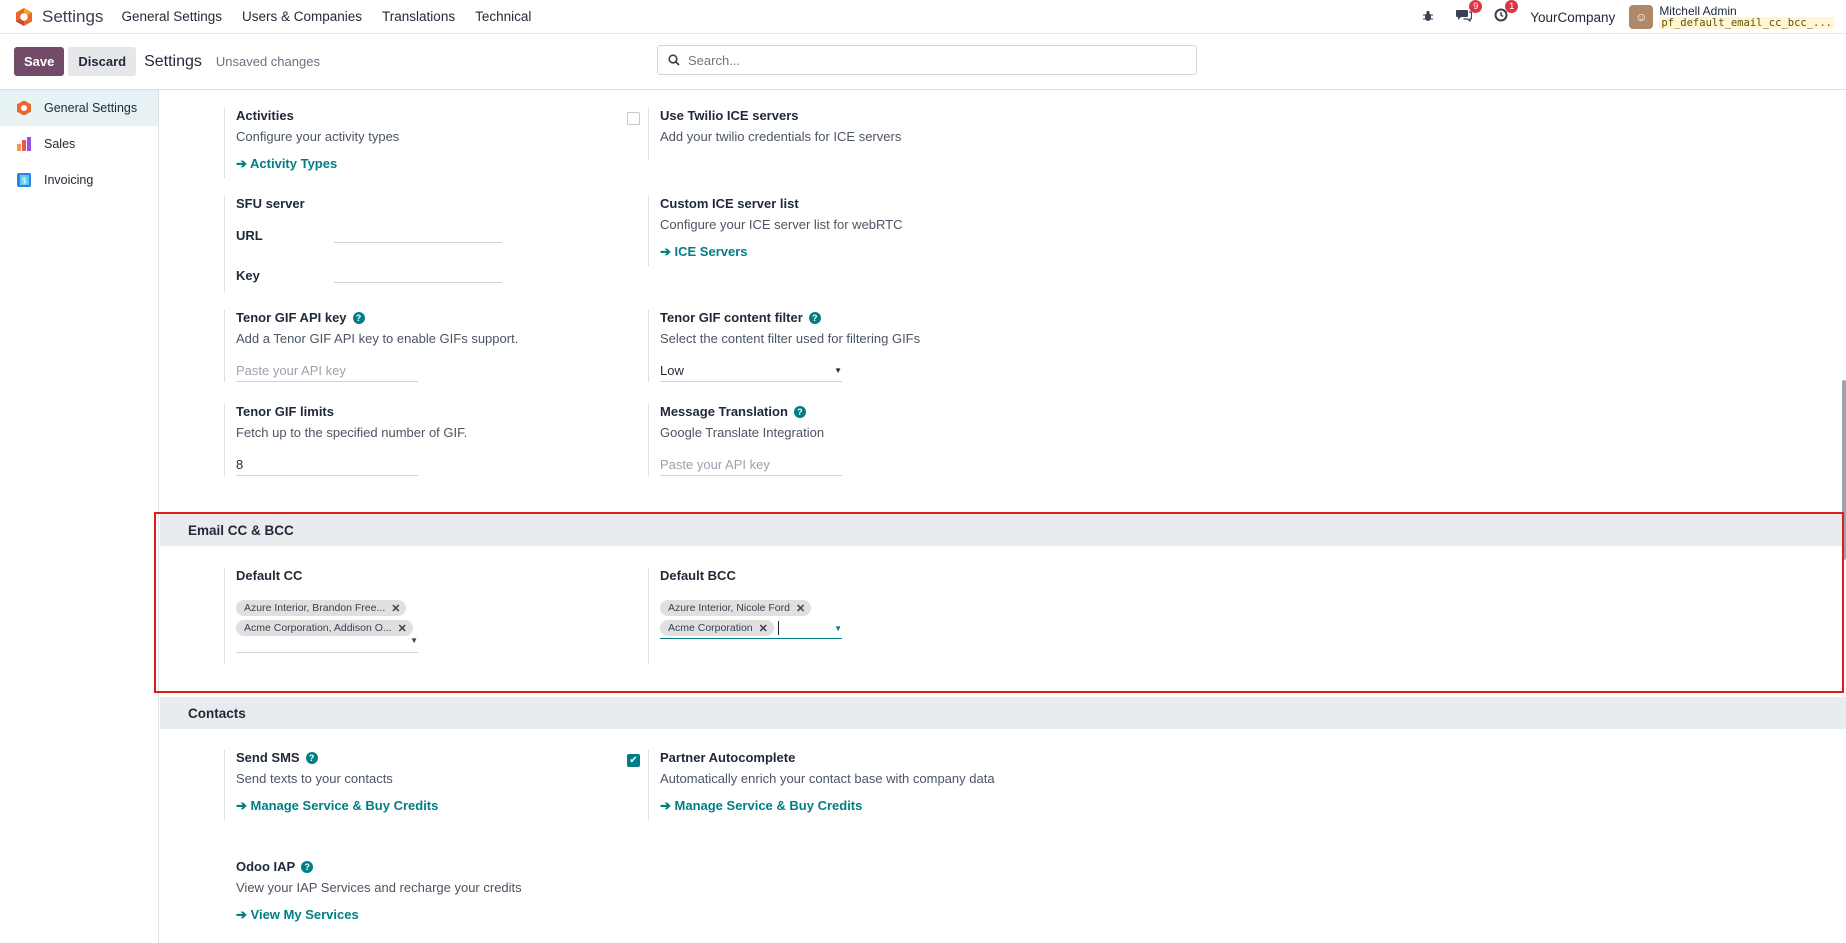  What do you see at coordinates (1428, 17) in the screenshot?
I see `bug-icon` at bounding box center [1428, 17].